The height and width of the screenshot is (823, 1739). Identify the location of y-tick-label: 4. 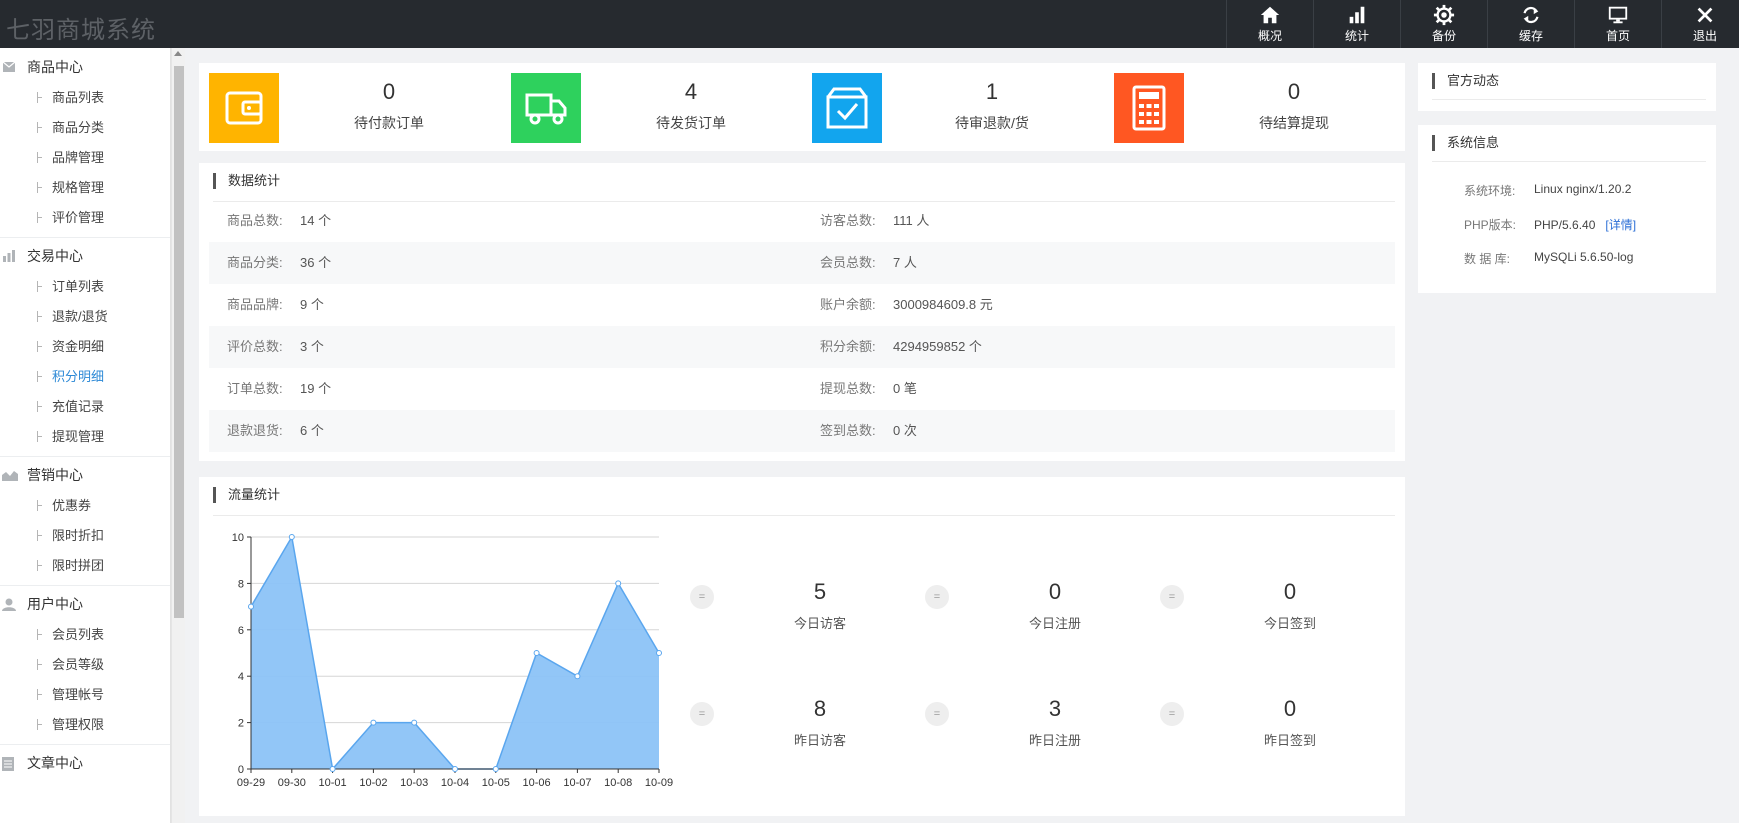
(241, 677).